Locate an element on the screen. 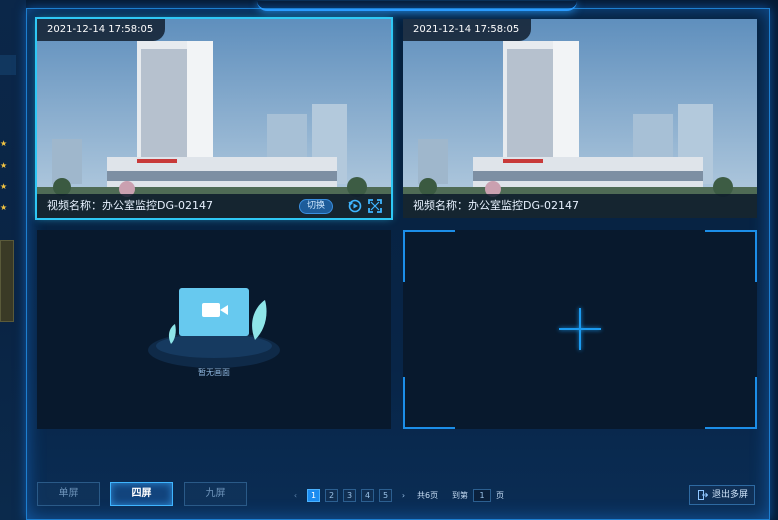  background-chart is located at coordinates (7, 281).